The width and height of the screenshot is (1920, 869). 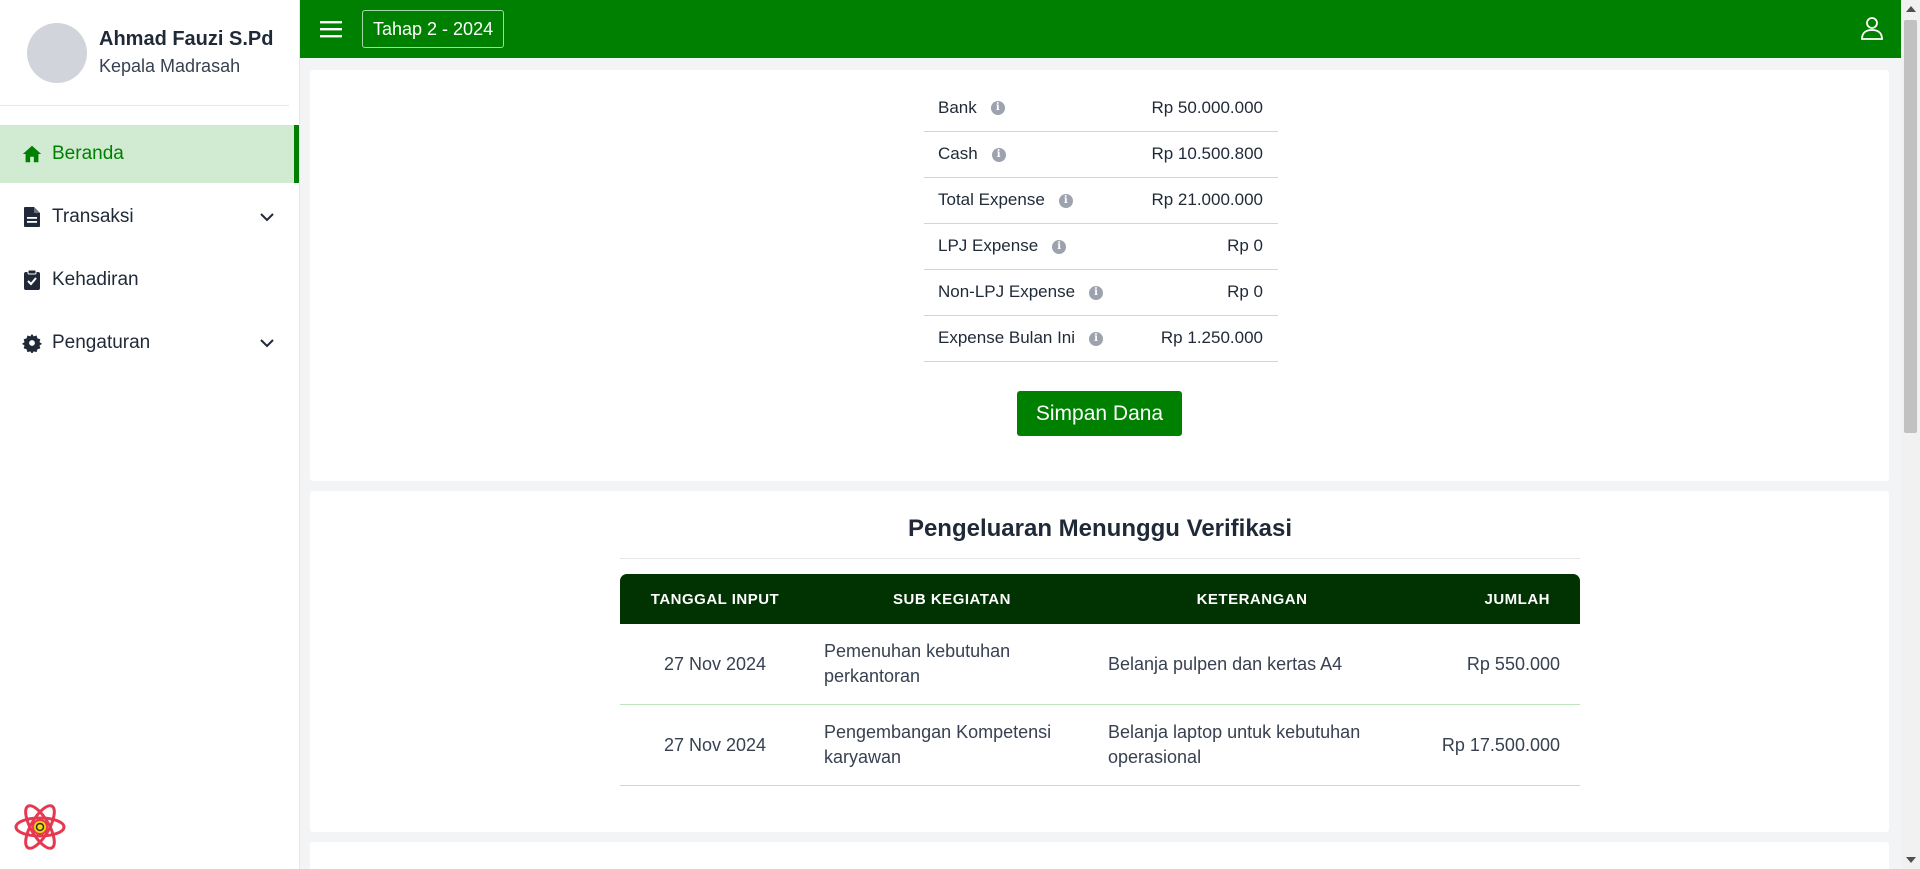 I want to click on summary-label: LPJ Expense, so click(x=988, y=245).